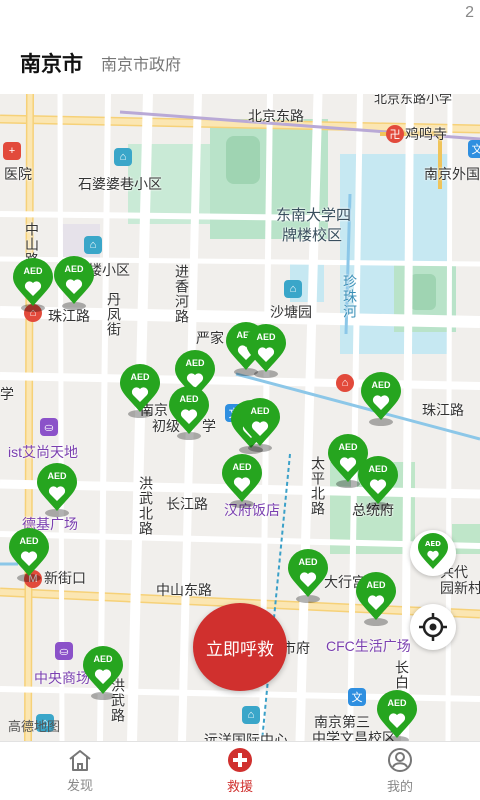 The width and height of the screenshot is (480, 800). Describe the element at coordinates (402, 675) in the screenshot. I see `map-label: 长白` at that location.